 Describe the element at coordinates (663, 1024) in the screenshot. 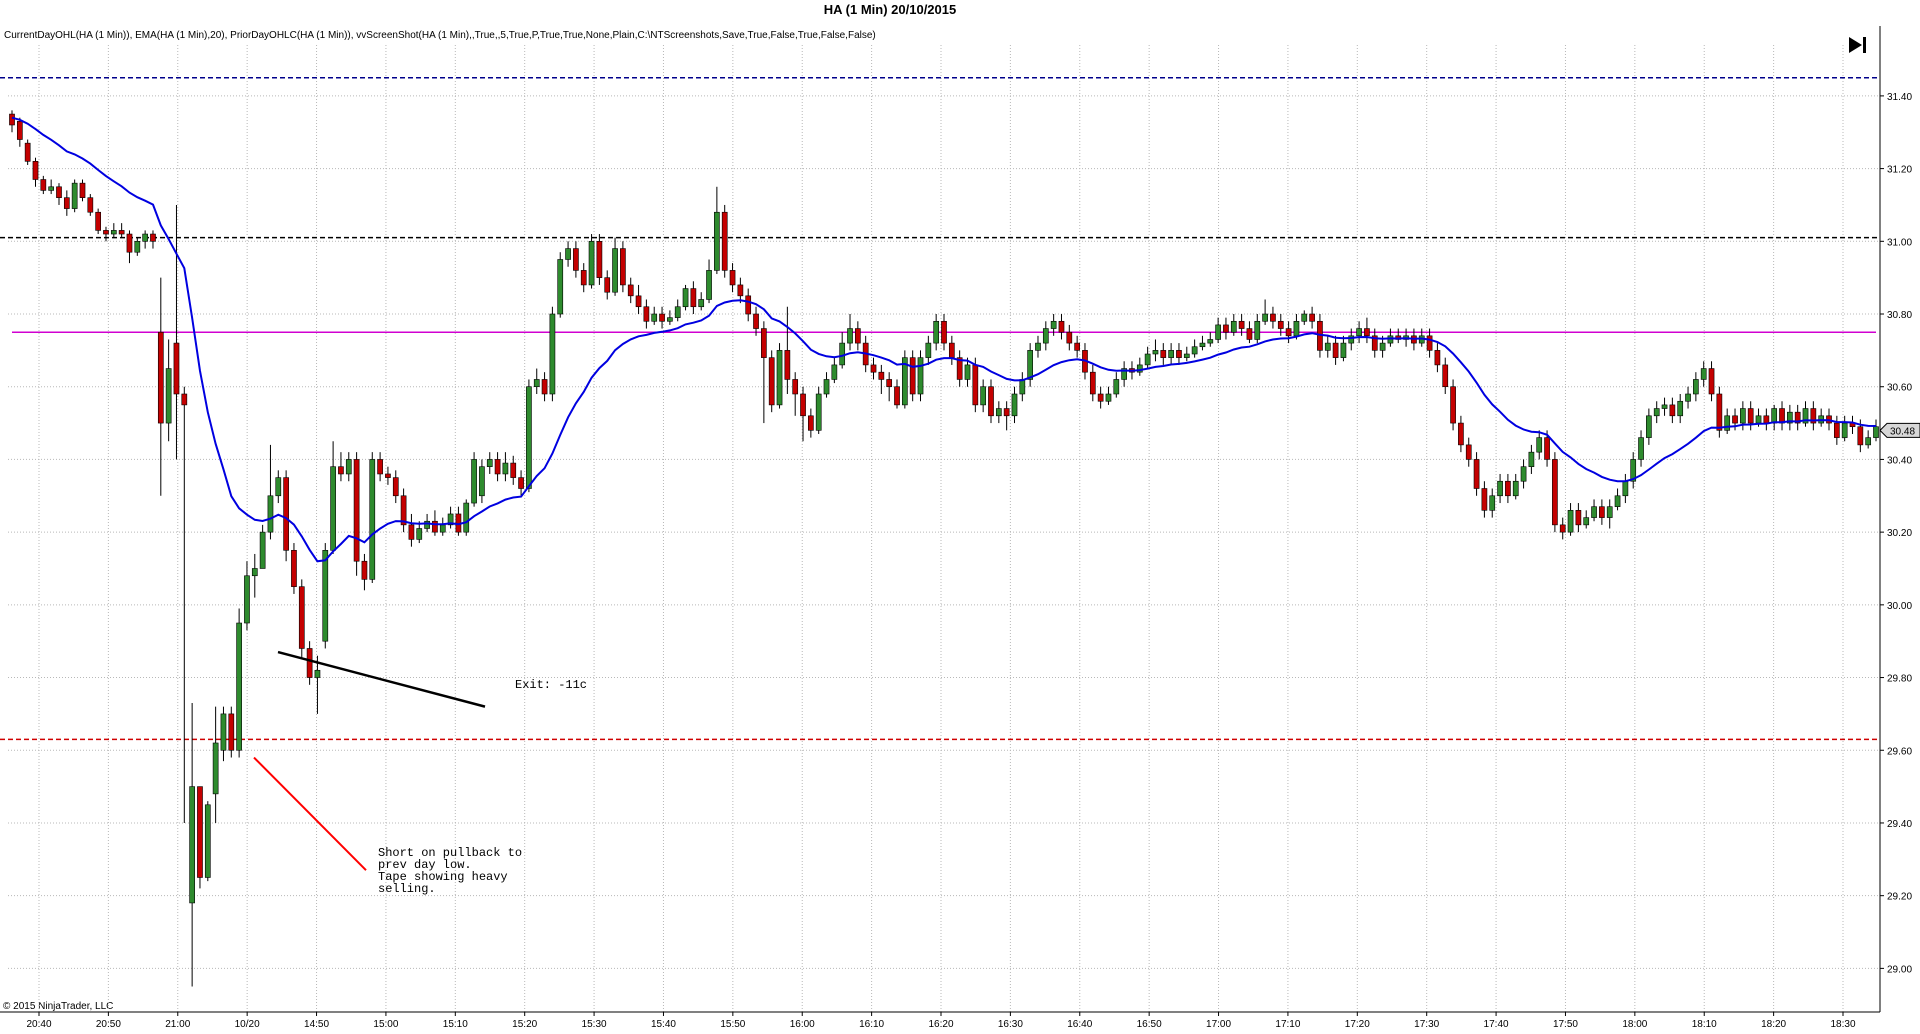

I see `x-tick-label: 15:40` at that location.